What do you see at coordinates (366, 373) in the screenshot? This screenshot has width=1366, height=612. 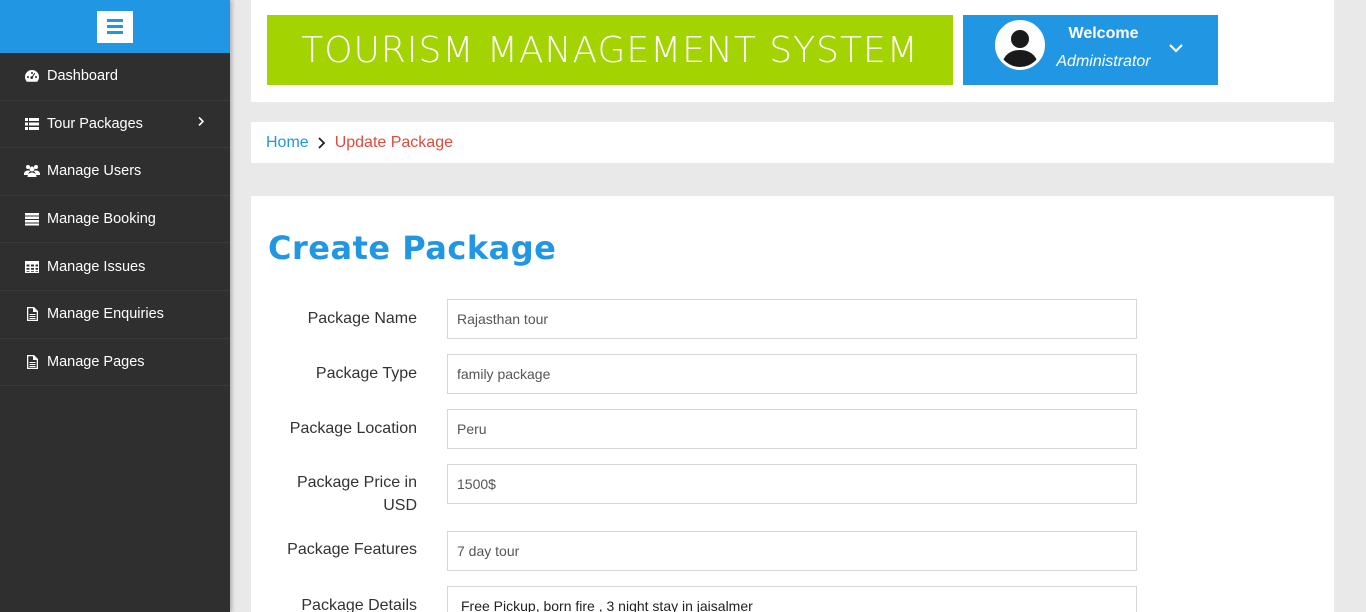 I see `package-type-label: Package Type` at bounding box center [366, 373].